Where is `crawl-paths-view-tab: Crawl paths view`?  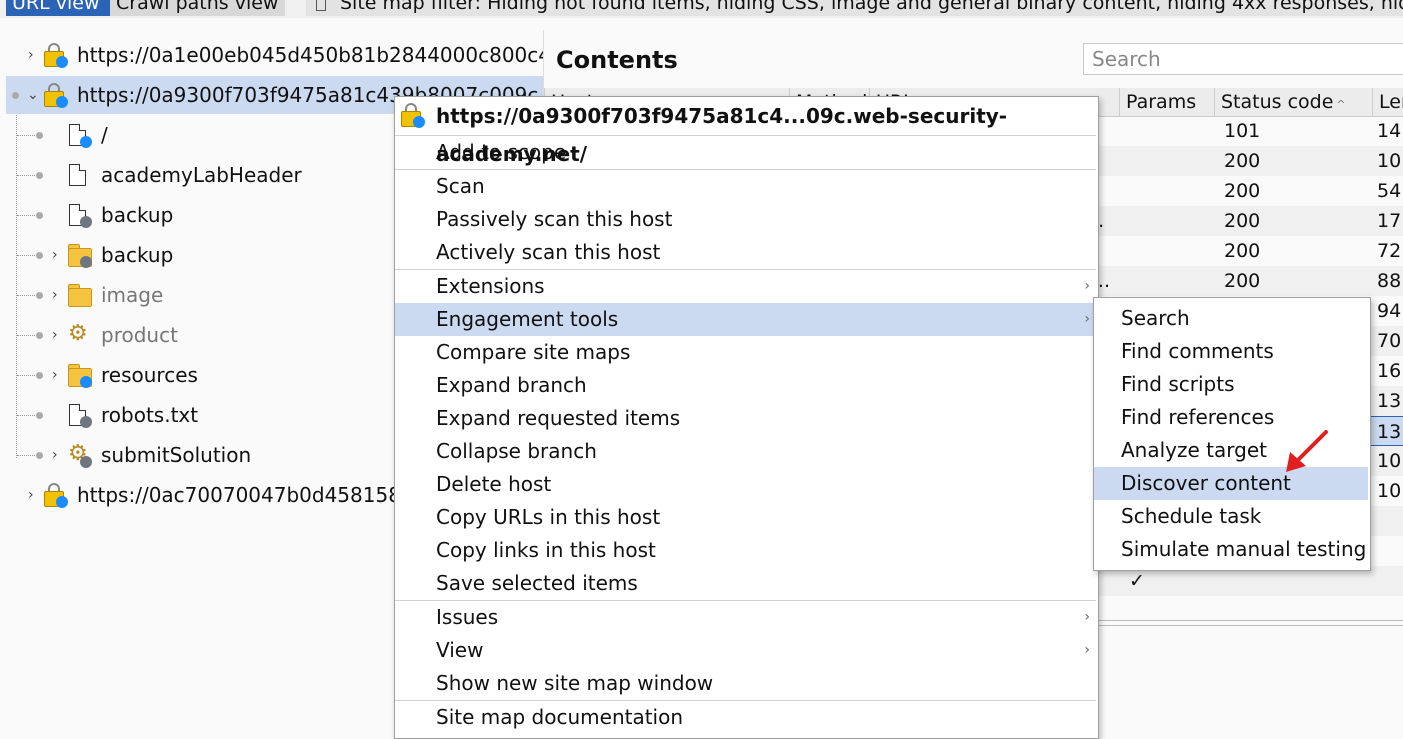 crawl-paths-view-tab: Crawl paths view is located at coordinates (197, 8).